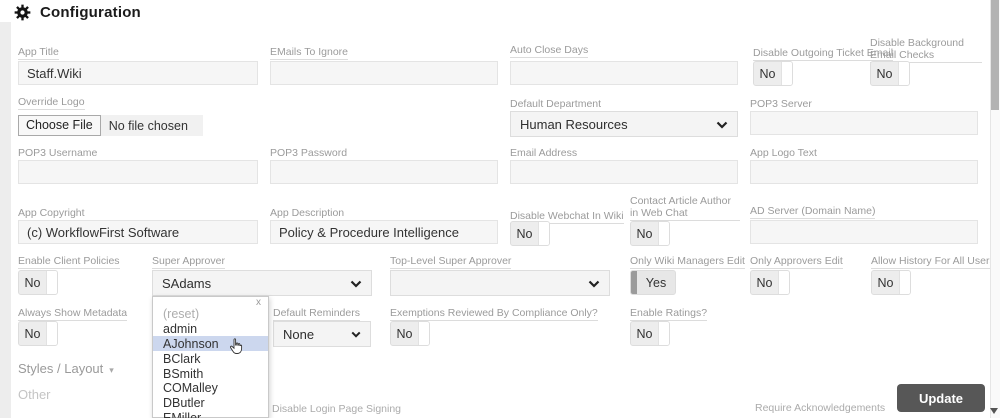 Image resolution: width=1000 pixels, height=418 pixels. What do you see at coordinates (38, 53) in the screenshot?
I see `app-title-label: App Title` at bounding box center [38, 53].